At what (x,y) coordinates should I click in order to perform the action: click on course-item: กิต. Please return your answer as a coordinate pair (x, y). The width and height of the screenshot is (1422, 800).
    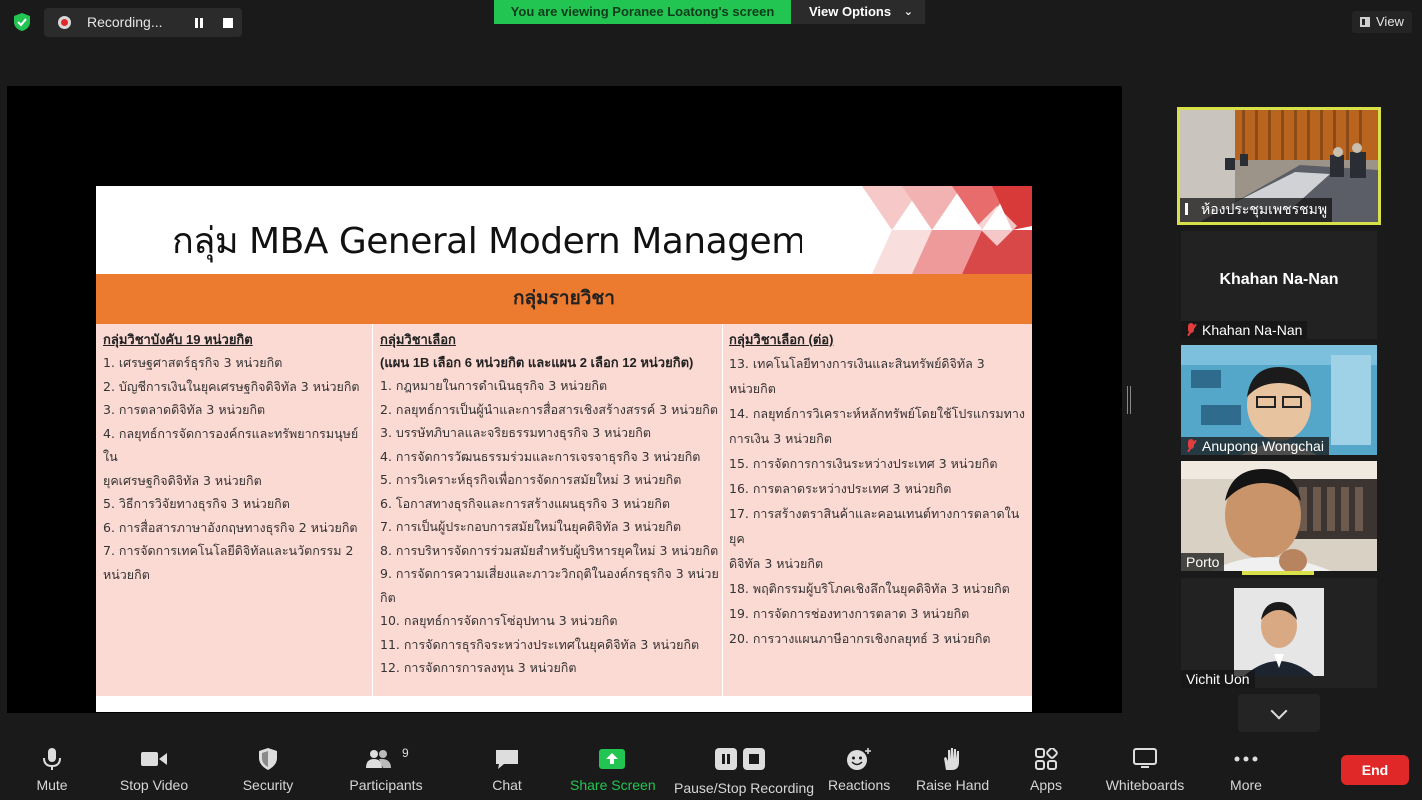
    Looking at the image, I should click on (388, 597).